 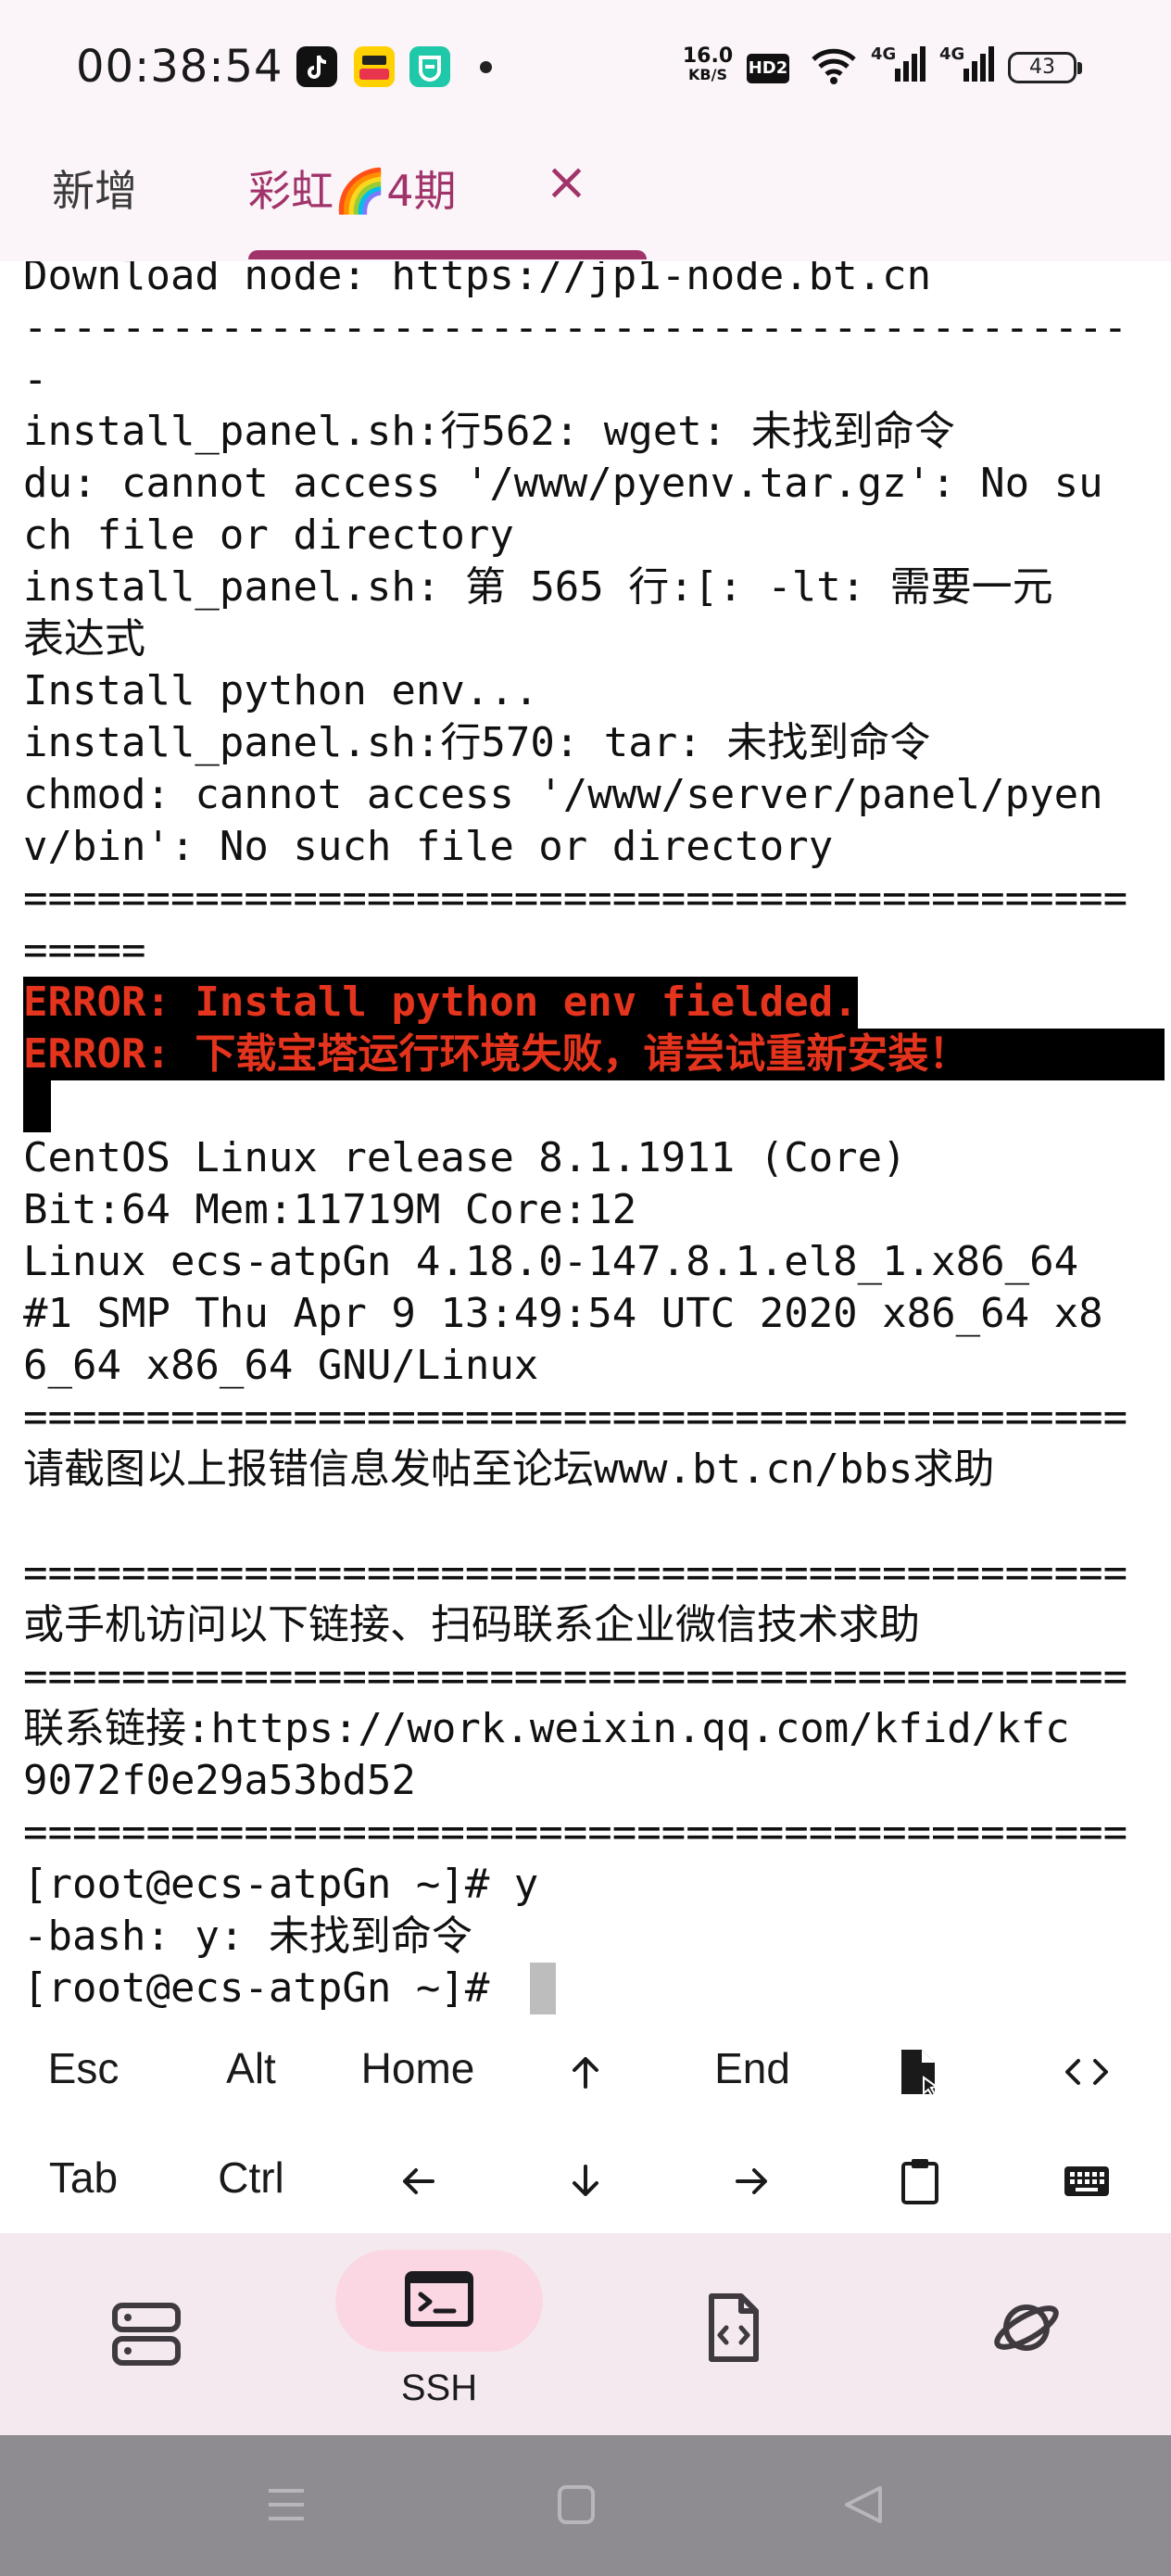 I want to click on terminal-line: v/bin': No such file or directory, so click(x=429, y=847).